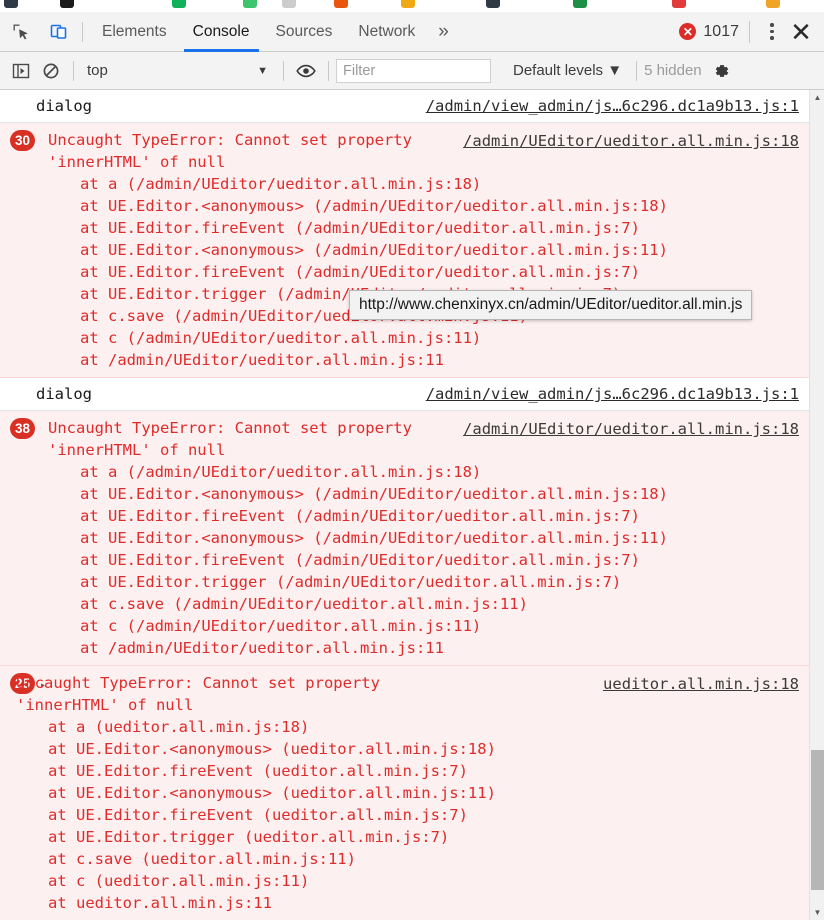 The height and width of the screenshot is (920, 824). What do you see at coordinates (412, 727) in the screenshot?
I see `stack-frame: at a (ueditor.all.min.js:18)` at bounding box center [412, 727].